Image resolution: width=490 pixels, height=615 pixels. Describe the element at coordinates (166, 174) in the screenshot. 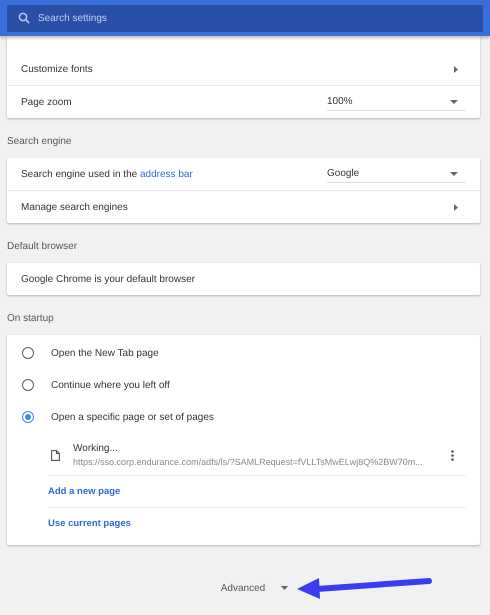

I see `address-bar-link: address bar` at that location.